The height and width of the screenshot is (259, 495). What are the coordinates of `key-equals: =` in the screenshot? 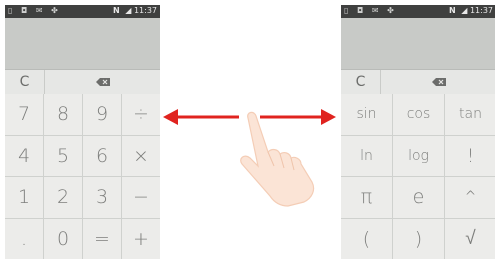 It's located at (102, 238).